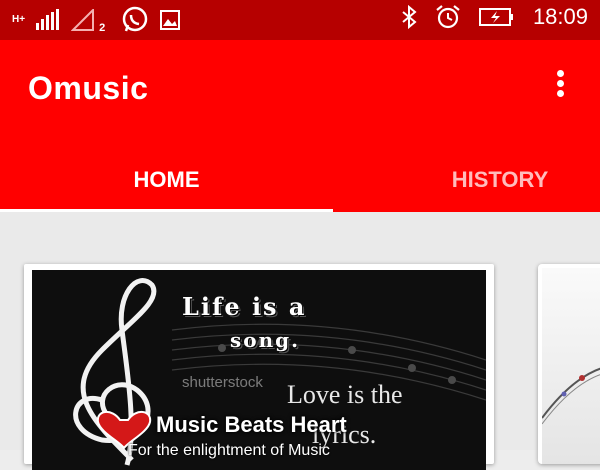  What do you see at coordinates (251, 424) in the screenshot?
I see `song-card-title: Music Beats Heart` at bounding box center [251, 424].